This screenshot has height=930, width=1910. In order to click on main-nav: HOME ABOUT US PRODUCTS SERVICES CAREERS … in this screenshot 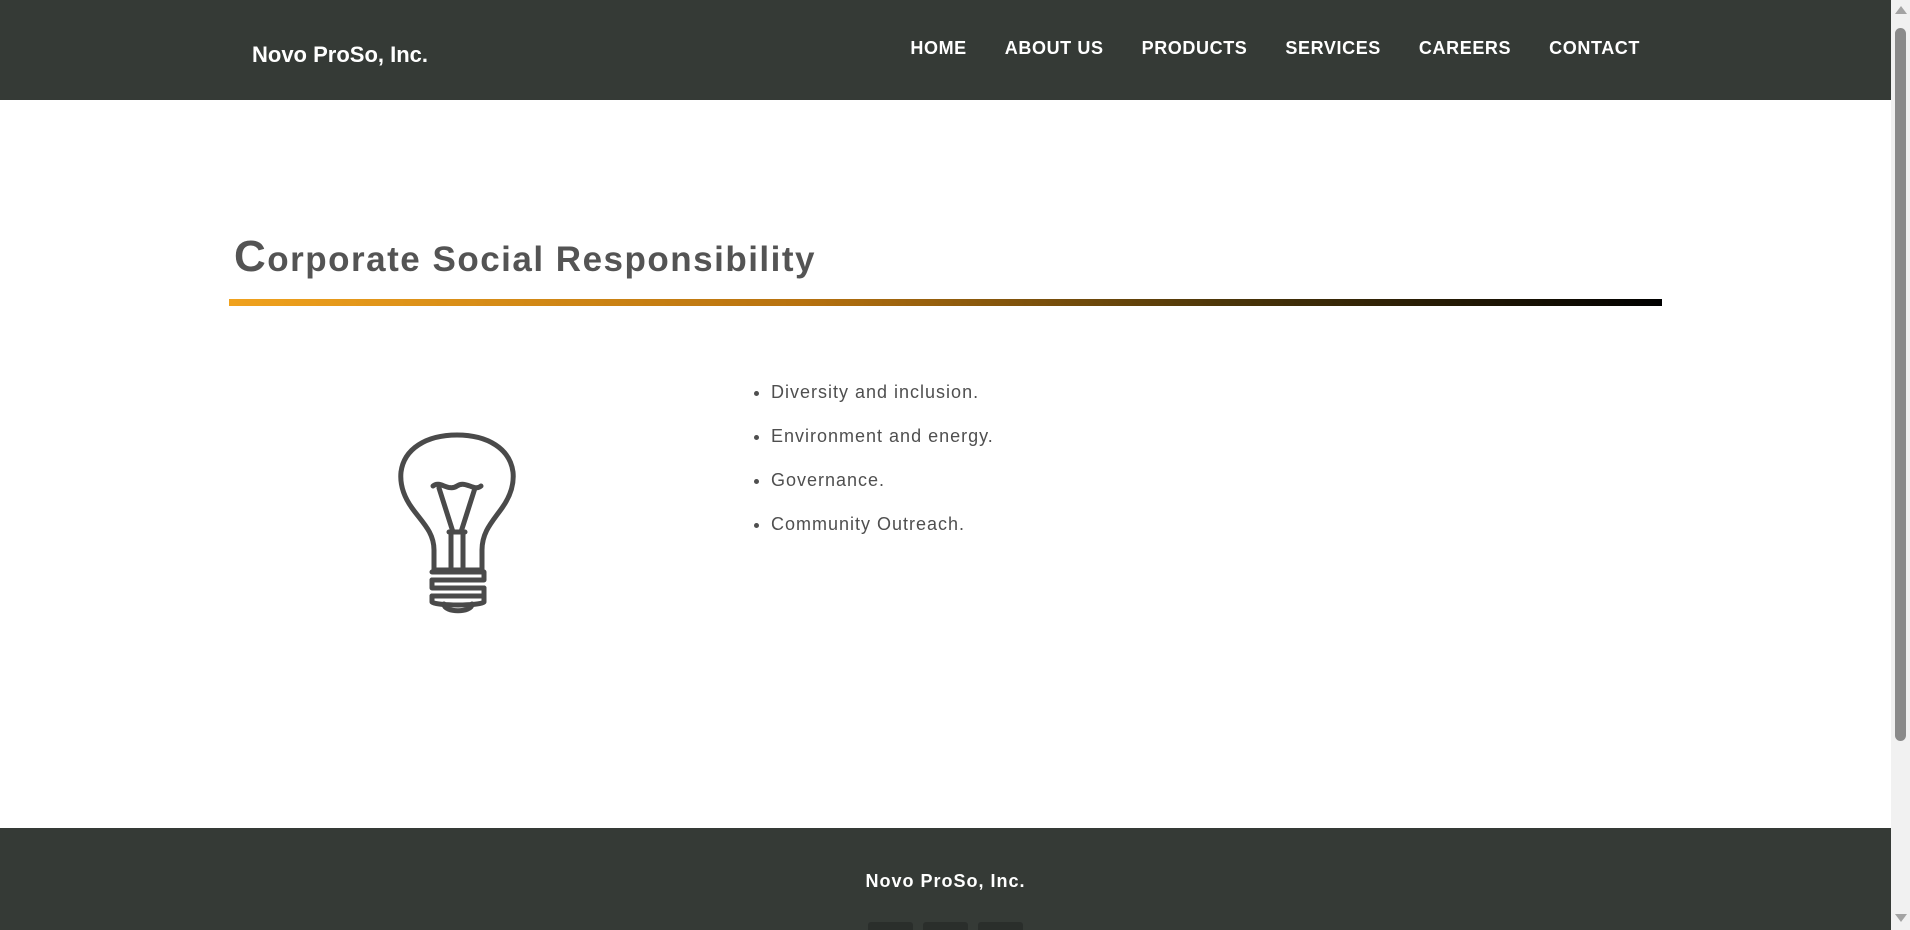, I will do `click(1275, 48)`.